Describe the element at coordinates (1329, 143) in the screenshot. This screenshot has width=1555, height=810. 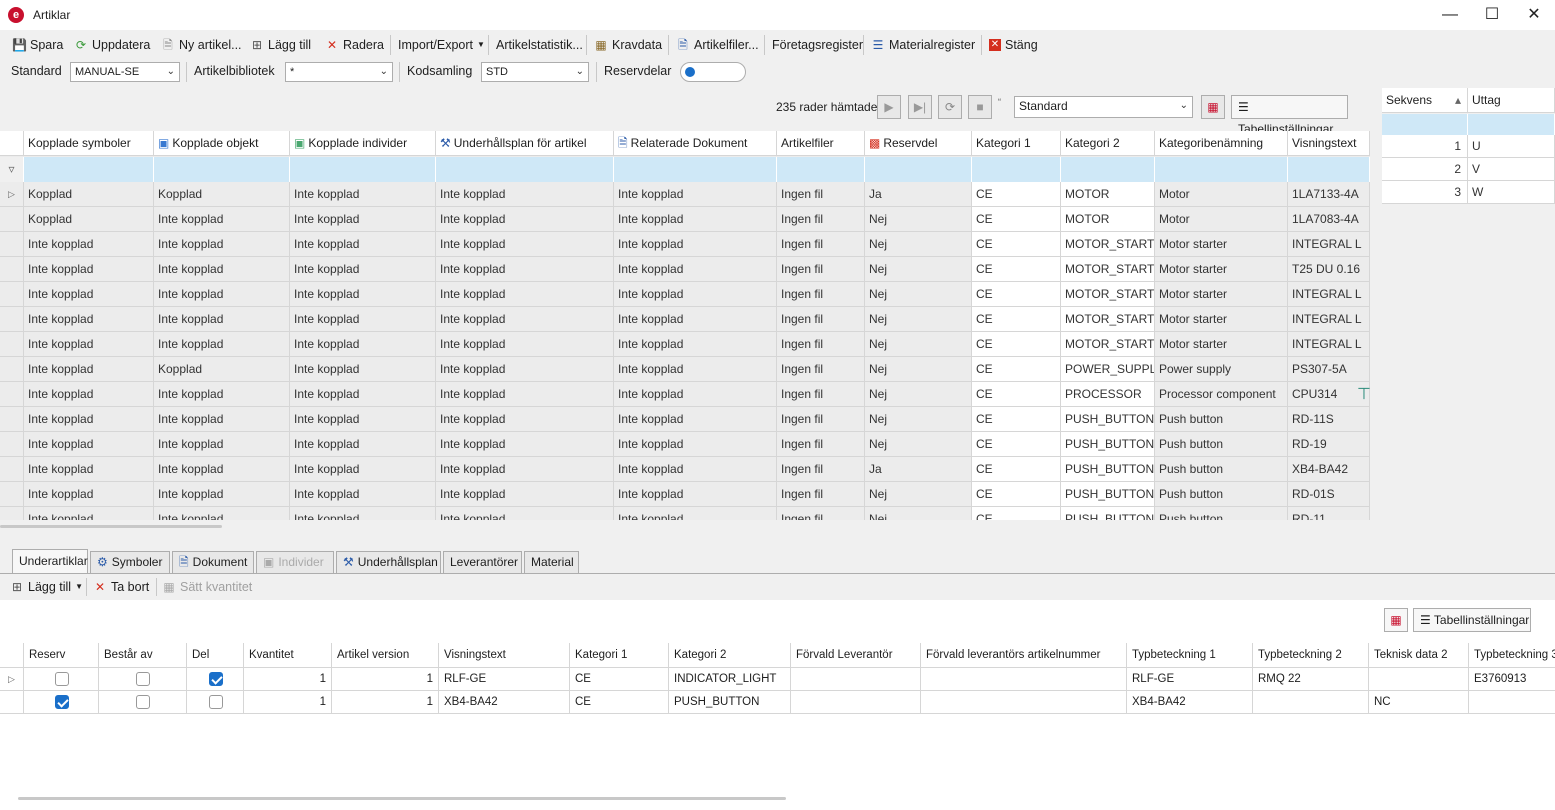
I see `column-header: Visningstext` at that location.